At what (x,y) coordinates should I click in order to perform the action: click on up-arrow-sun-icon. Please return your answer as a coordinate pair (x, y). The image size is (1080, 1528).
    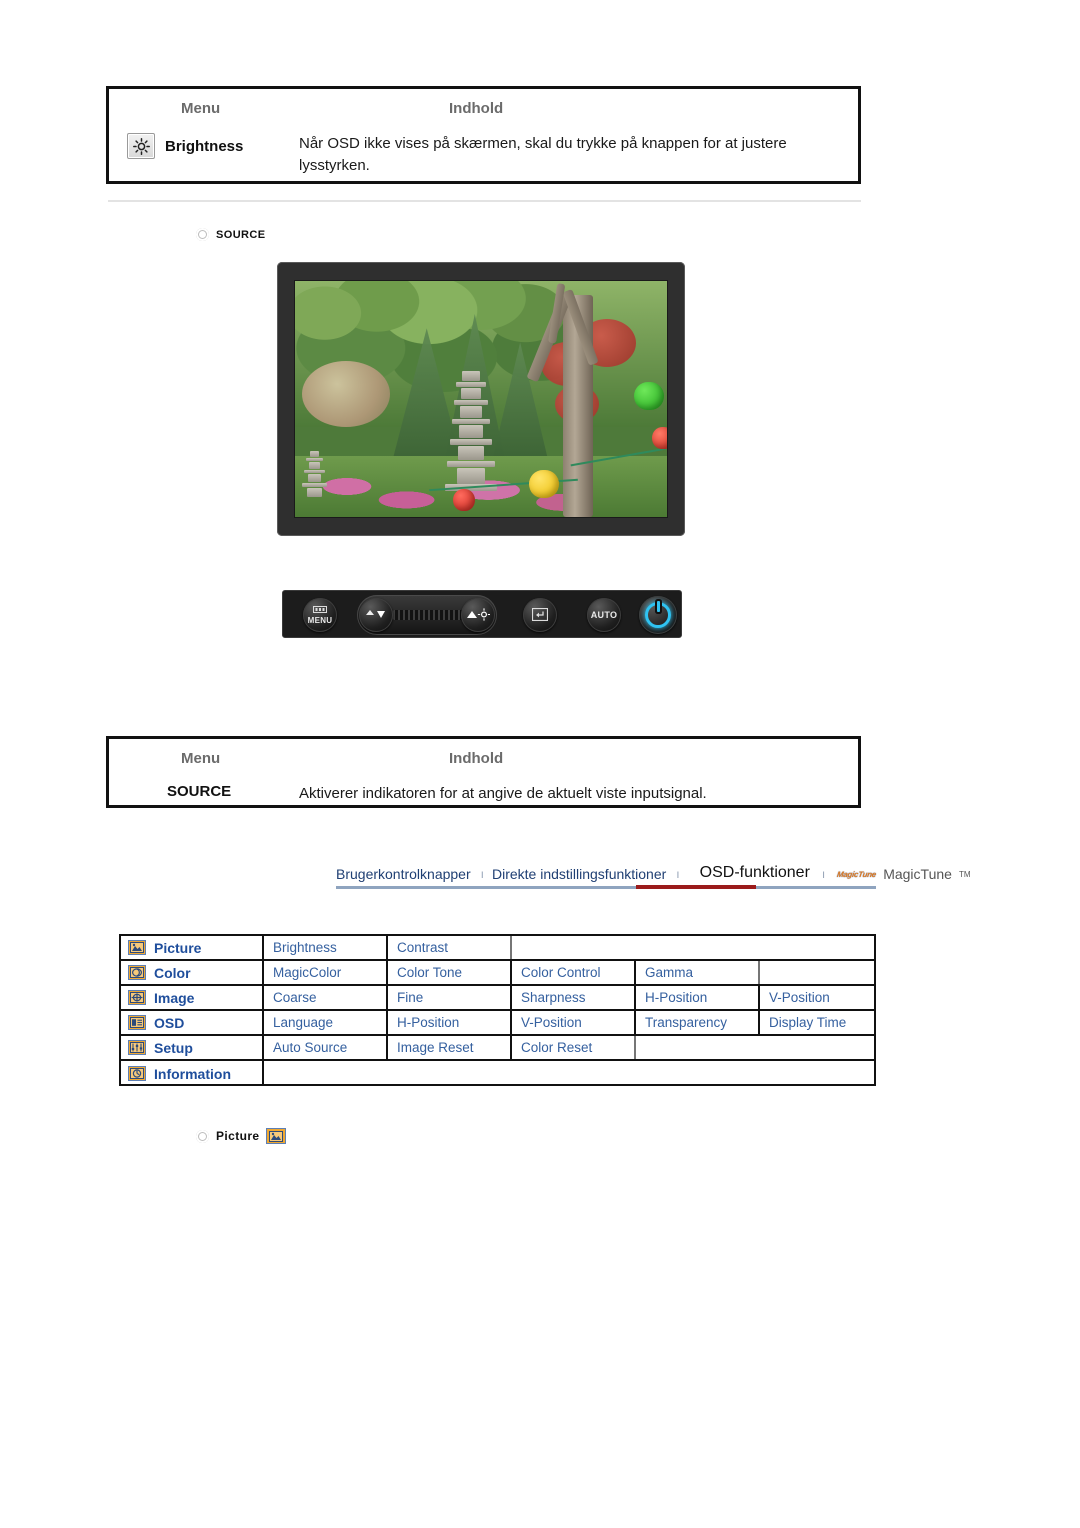
    Looking at the image, I should click on (478, 615).